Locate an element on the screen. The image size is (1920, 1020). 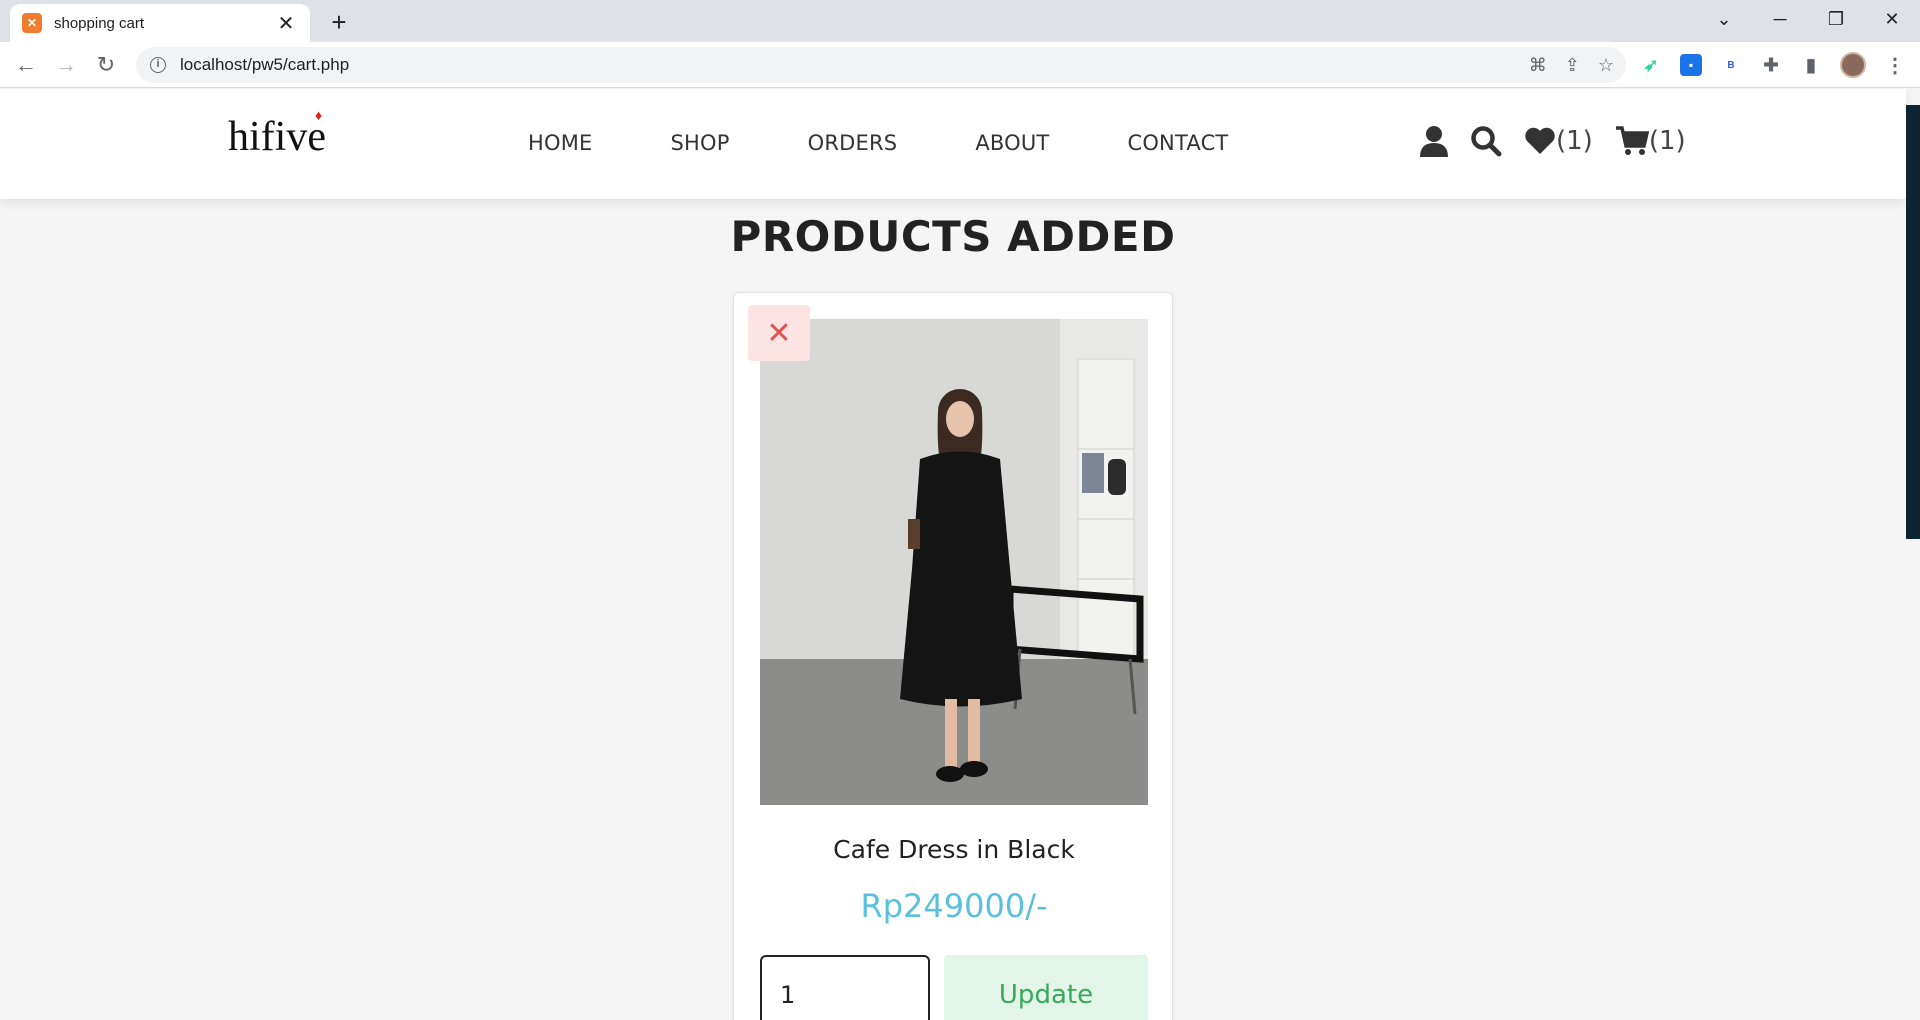
restore-icon: ❐ is located at coordinates (1836, 19).